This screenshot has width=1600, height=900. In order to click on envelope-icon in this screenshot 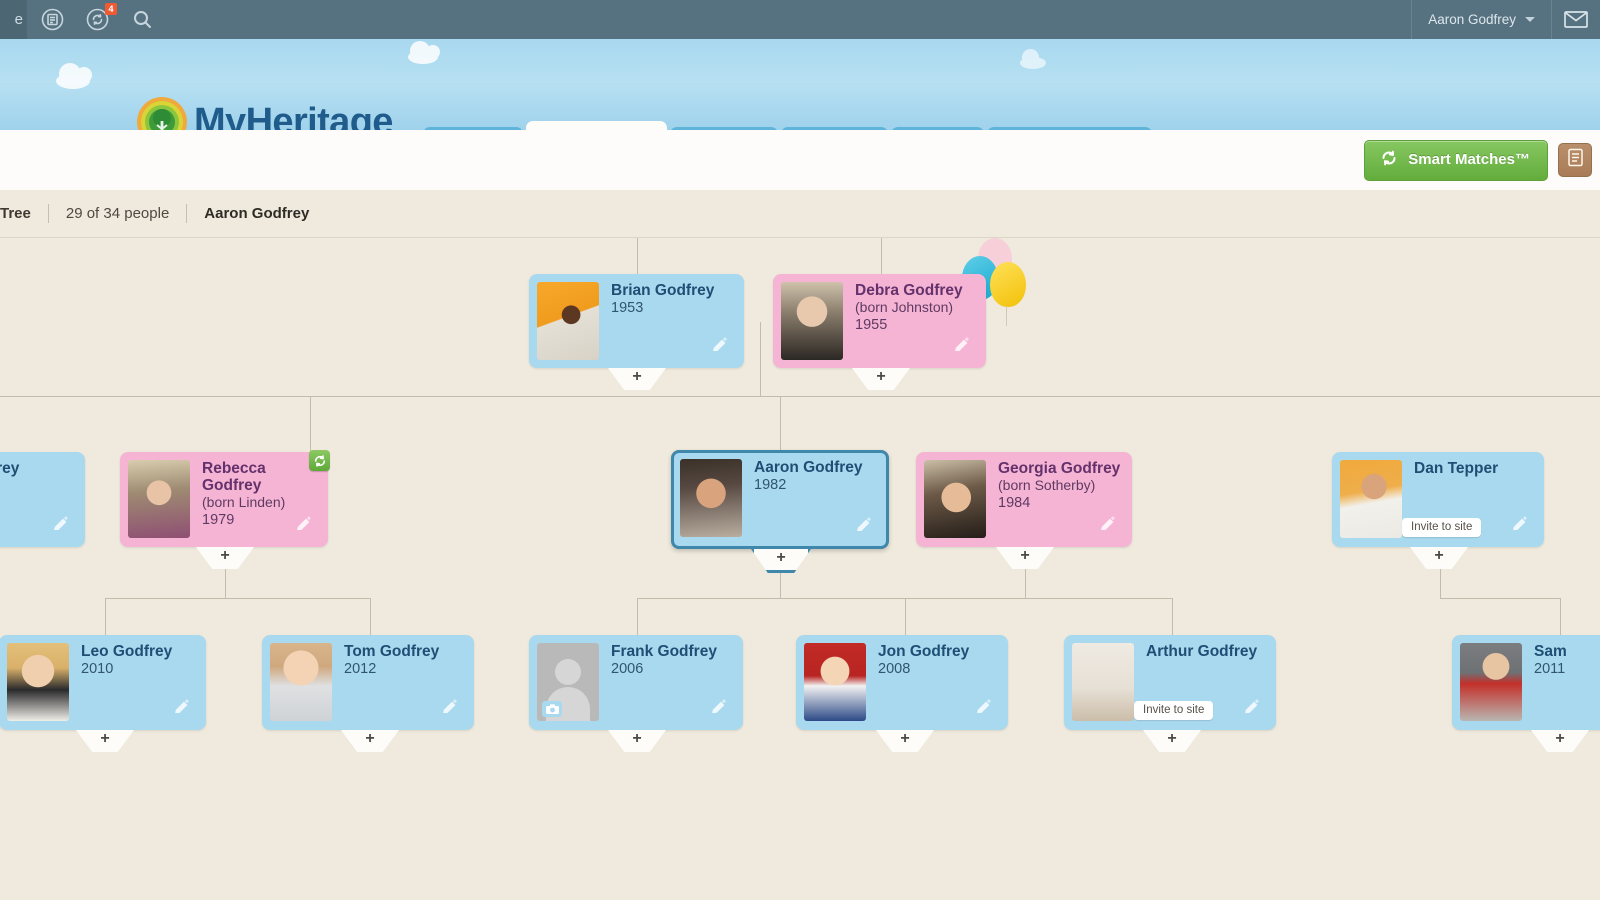, I will do `click(1576, 19)`.